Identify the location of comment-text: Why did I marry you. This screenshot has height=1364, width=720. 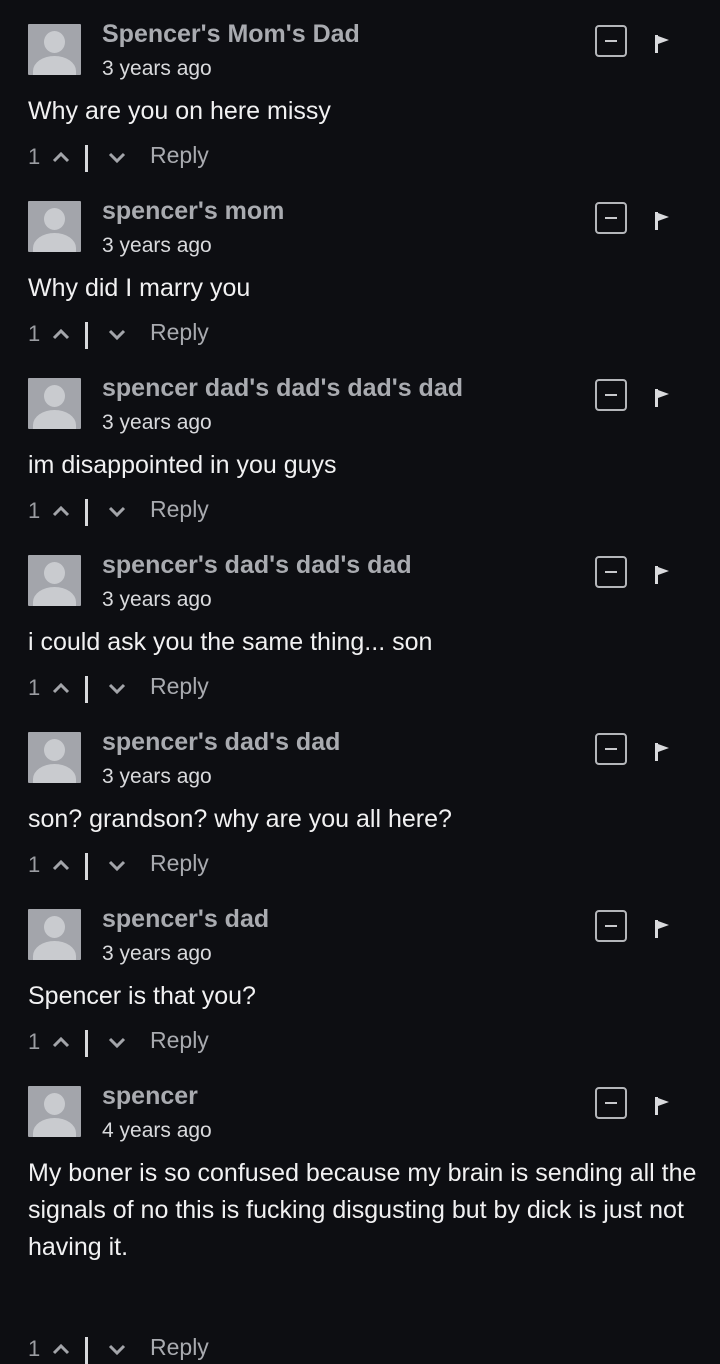
(139, 288).